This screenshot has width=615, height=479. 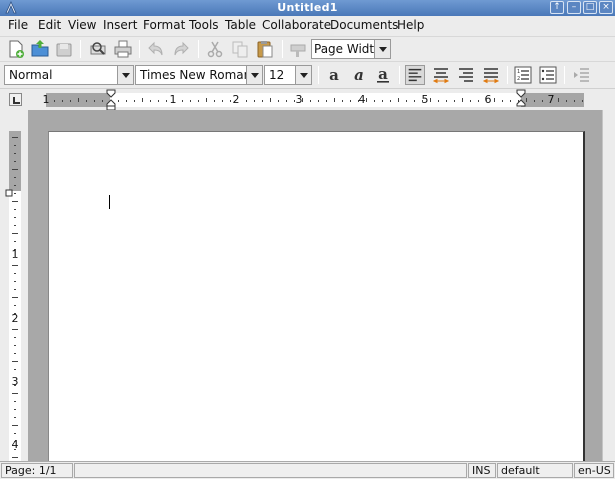 What do you see at coordinates (240, 25) in the screenshot?
I see `menu-table: Table` at bounding box center [240, 25].